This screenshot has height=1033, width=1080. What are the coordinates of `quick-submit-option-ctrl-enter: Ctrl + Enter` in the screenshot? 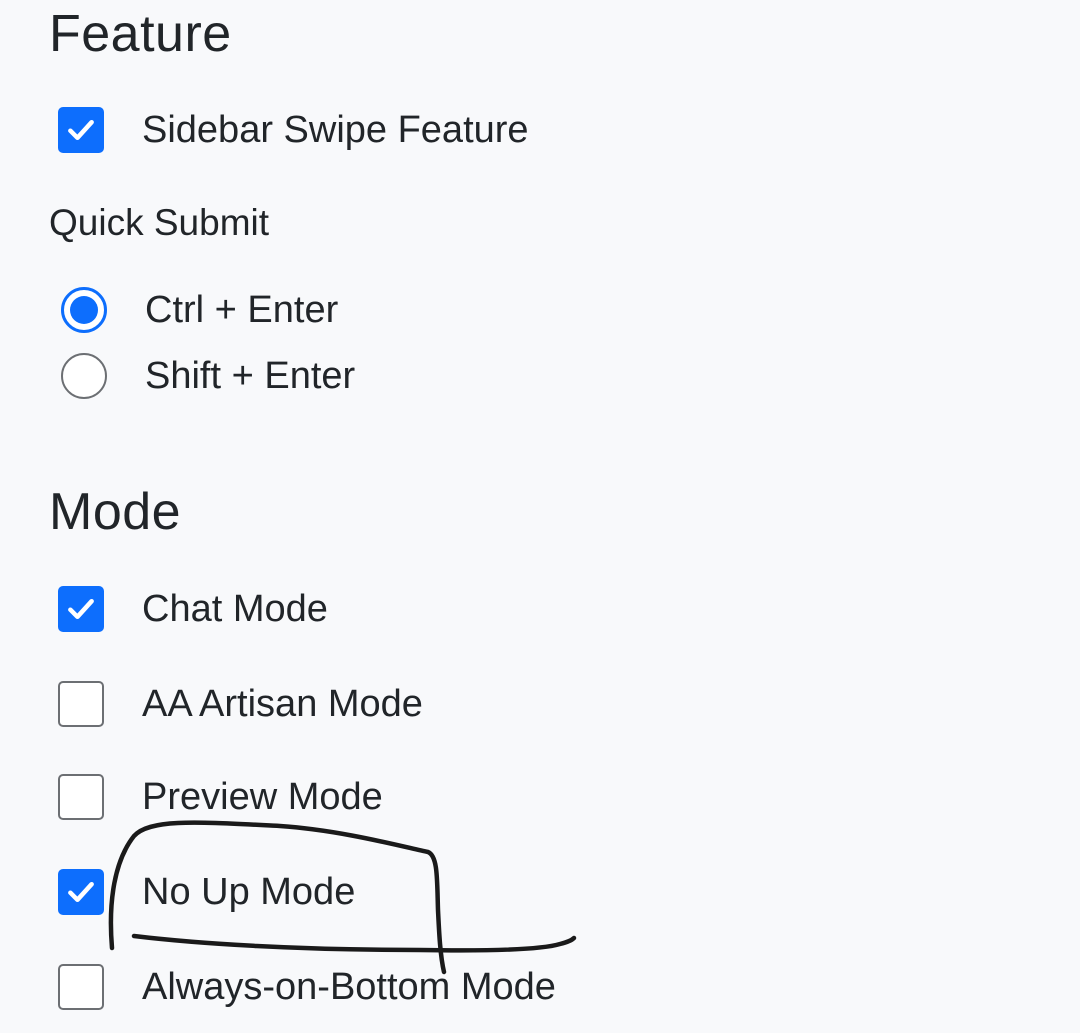 It's located at (198, 310).